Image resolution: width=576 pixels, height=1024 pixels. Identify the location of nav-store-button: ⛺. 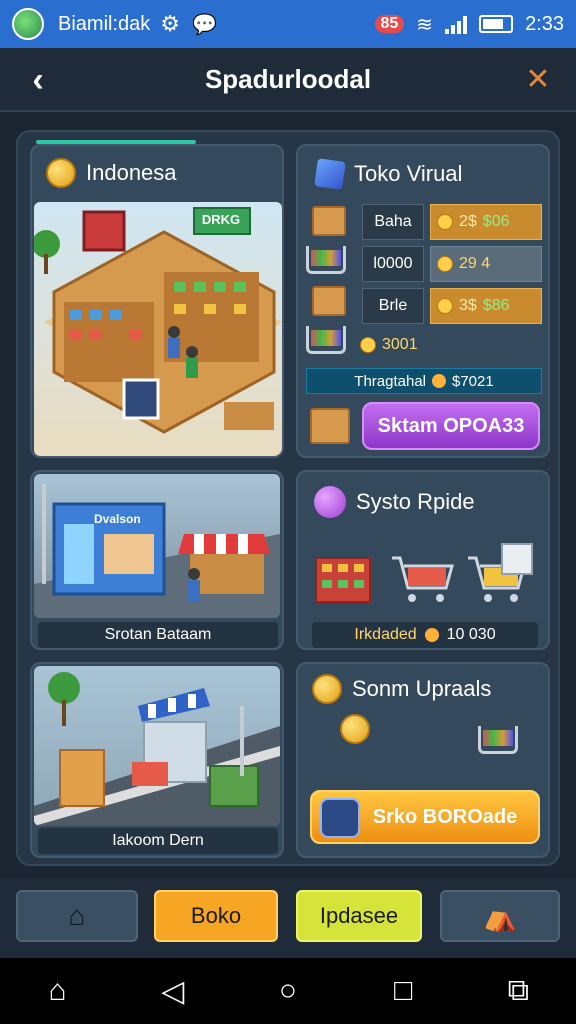
(500, 916).